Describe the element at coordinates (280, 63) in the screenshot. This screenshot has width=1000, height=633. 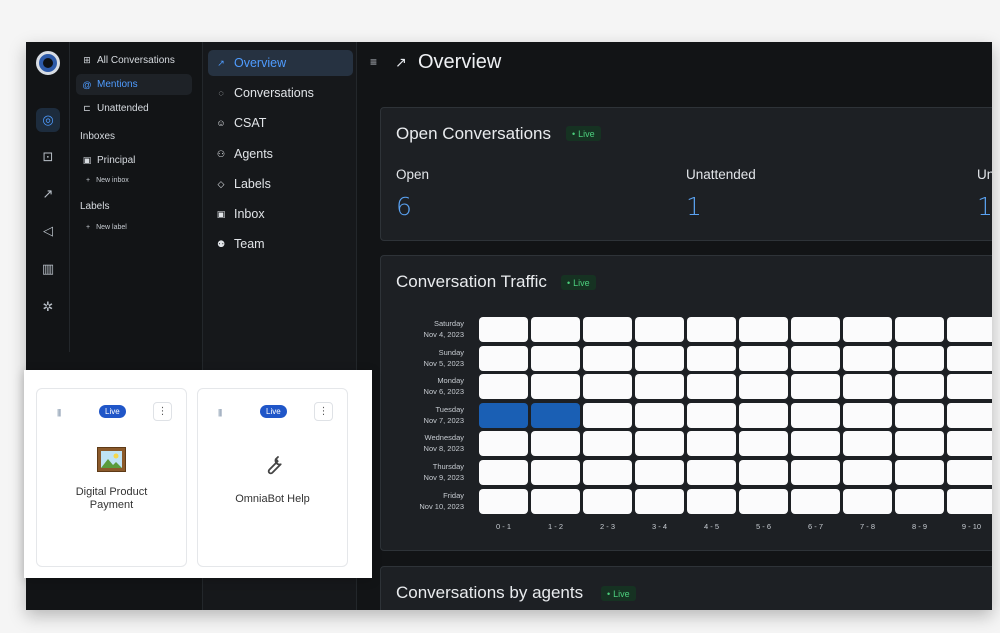
I see `nav-item-overview: ↗ Overview` at that location.